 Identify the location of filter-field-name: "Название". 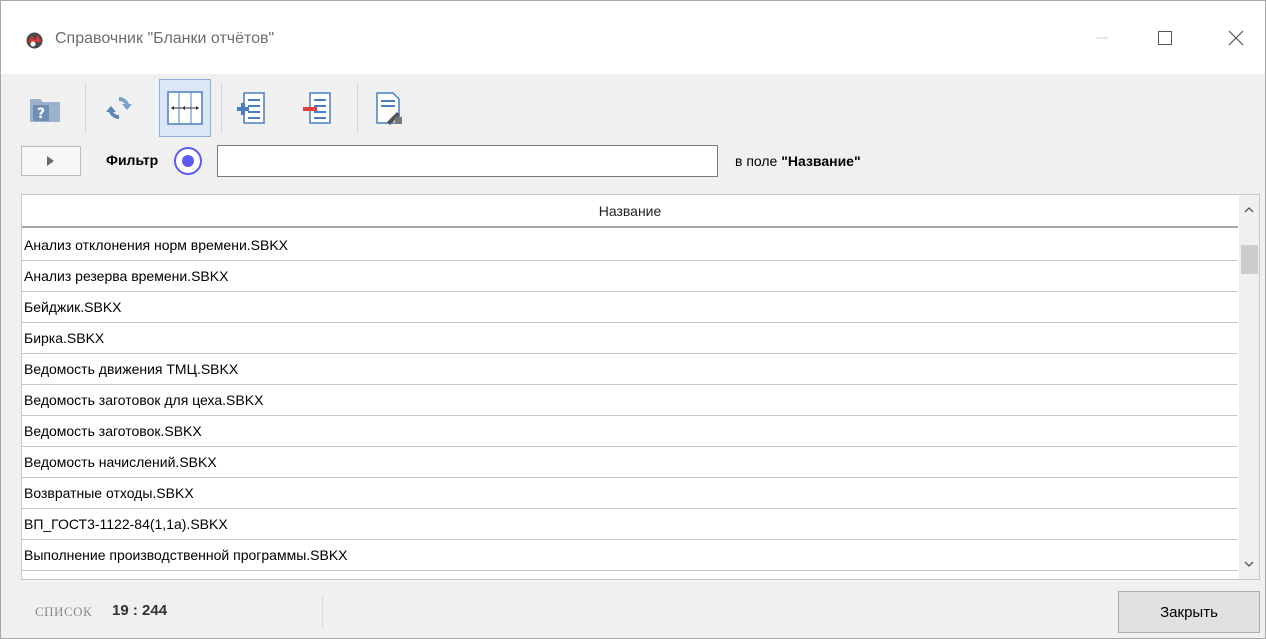
(821, 161).